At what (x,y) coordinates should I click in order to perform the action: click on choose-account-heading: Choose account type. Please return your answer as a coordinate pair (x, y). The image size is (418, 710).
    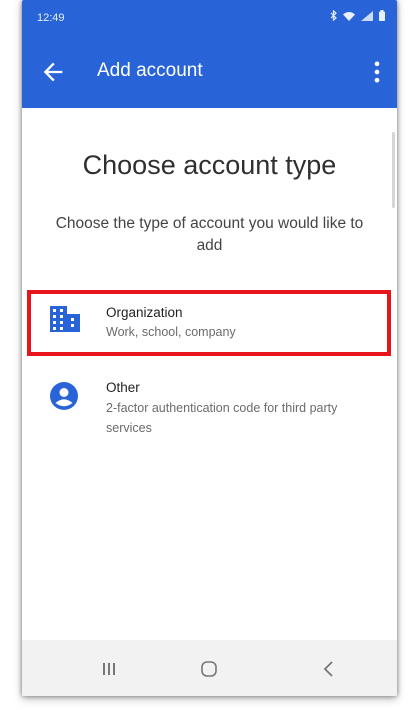
    Looking at the image, I should click on (209, 165).